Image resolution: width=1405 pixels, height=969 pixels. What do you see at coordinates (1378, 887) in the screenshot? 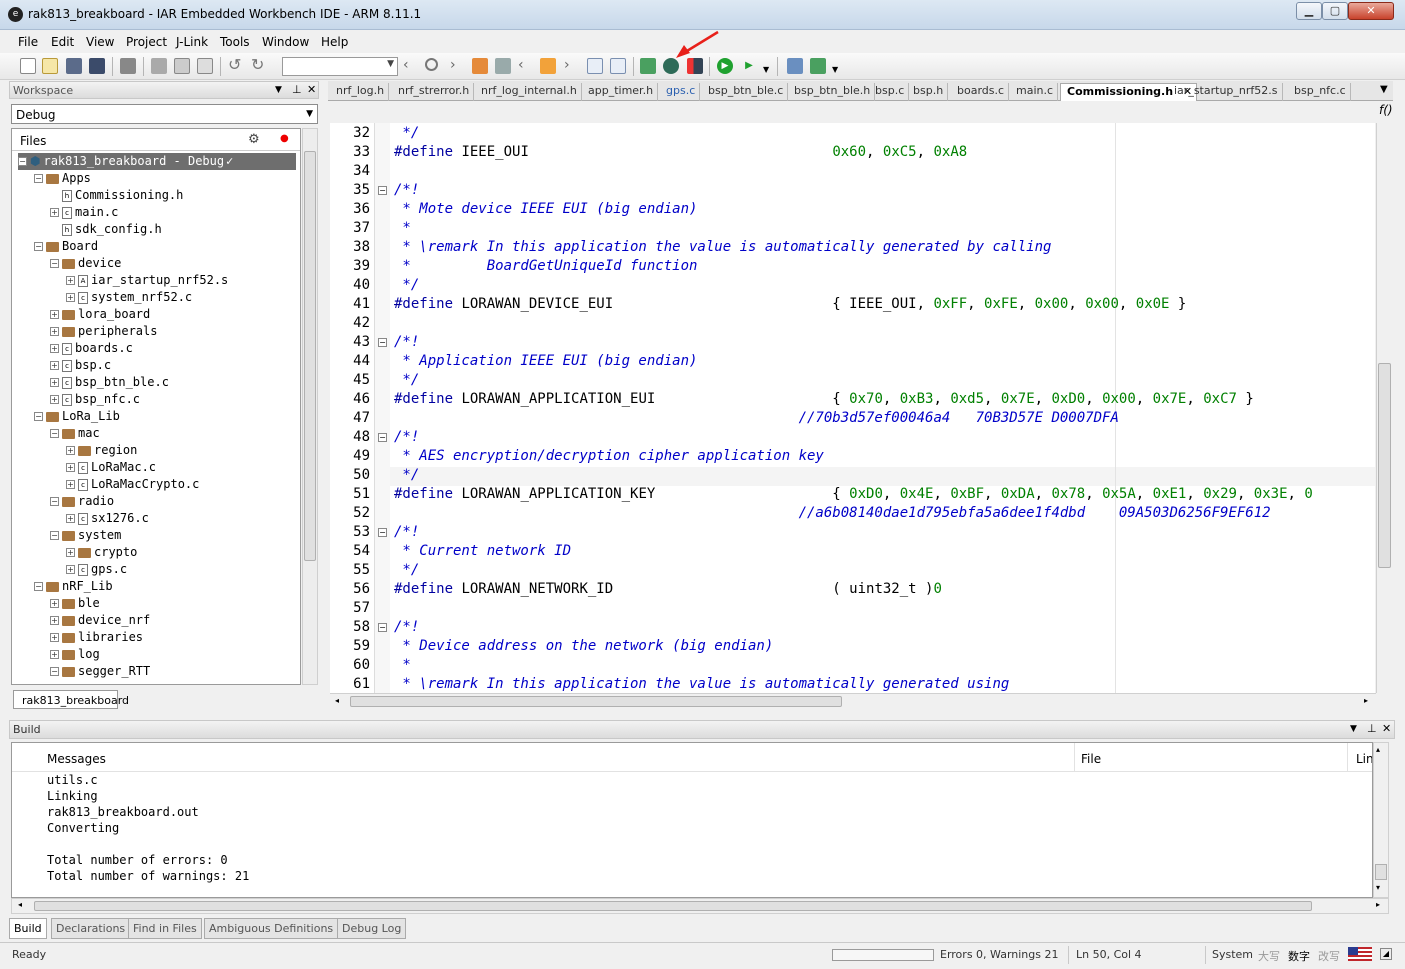
I see `scroll-down-icon: ▾` at bounding box center [1378, 887].